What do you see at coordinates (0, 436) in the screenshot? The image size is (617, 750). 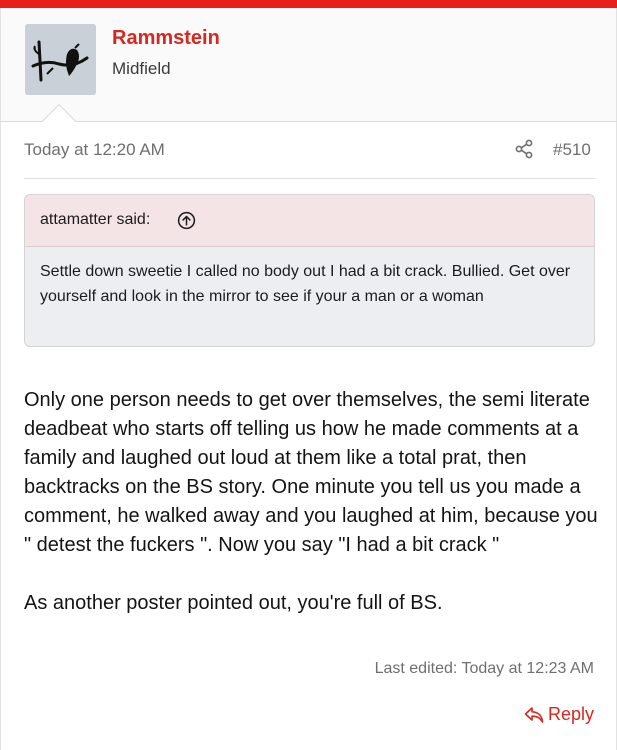 I see `post-border-left` at bounding box center [0, 436].